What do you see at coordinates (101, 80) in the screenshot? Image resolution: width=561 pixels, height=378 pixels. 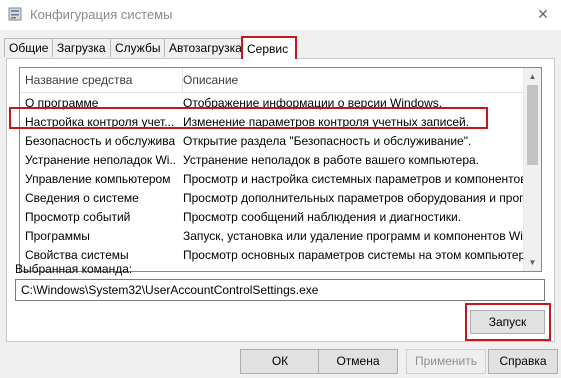 I see `column-header-name: Название средства` at bounding box center [101, 80].